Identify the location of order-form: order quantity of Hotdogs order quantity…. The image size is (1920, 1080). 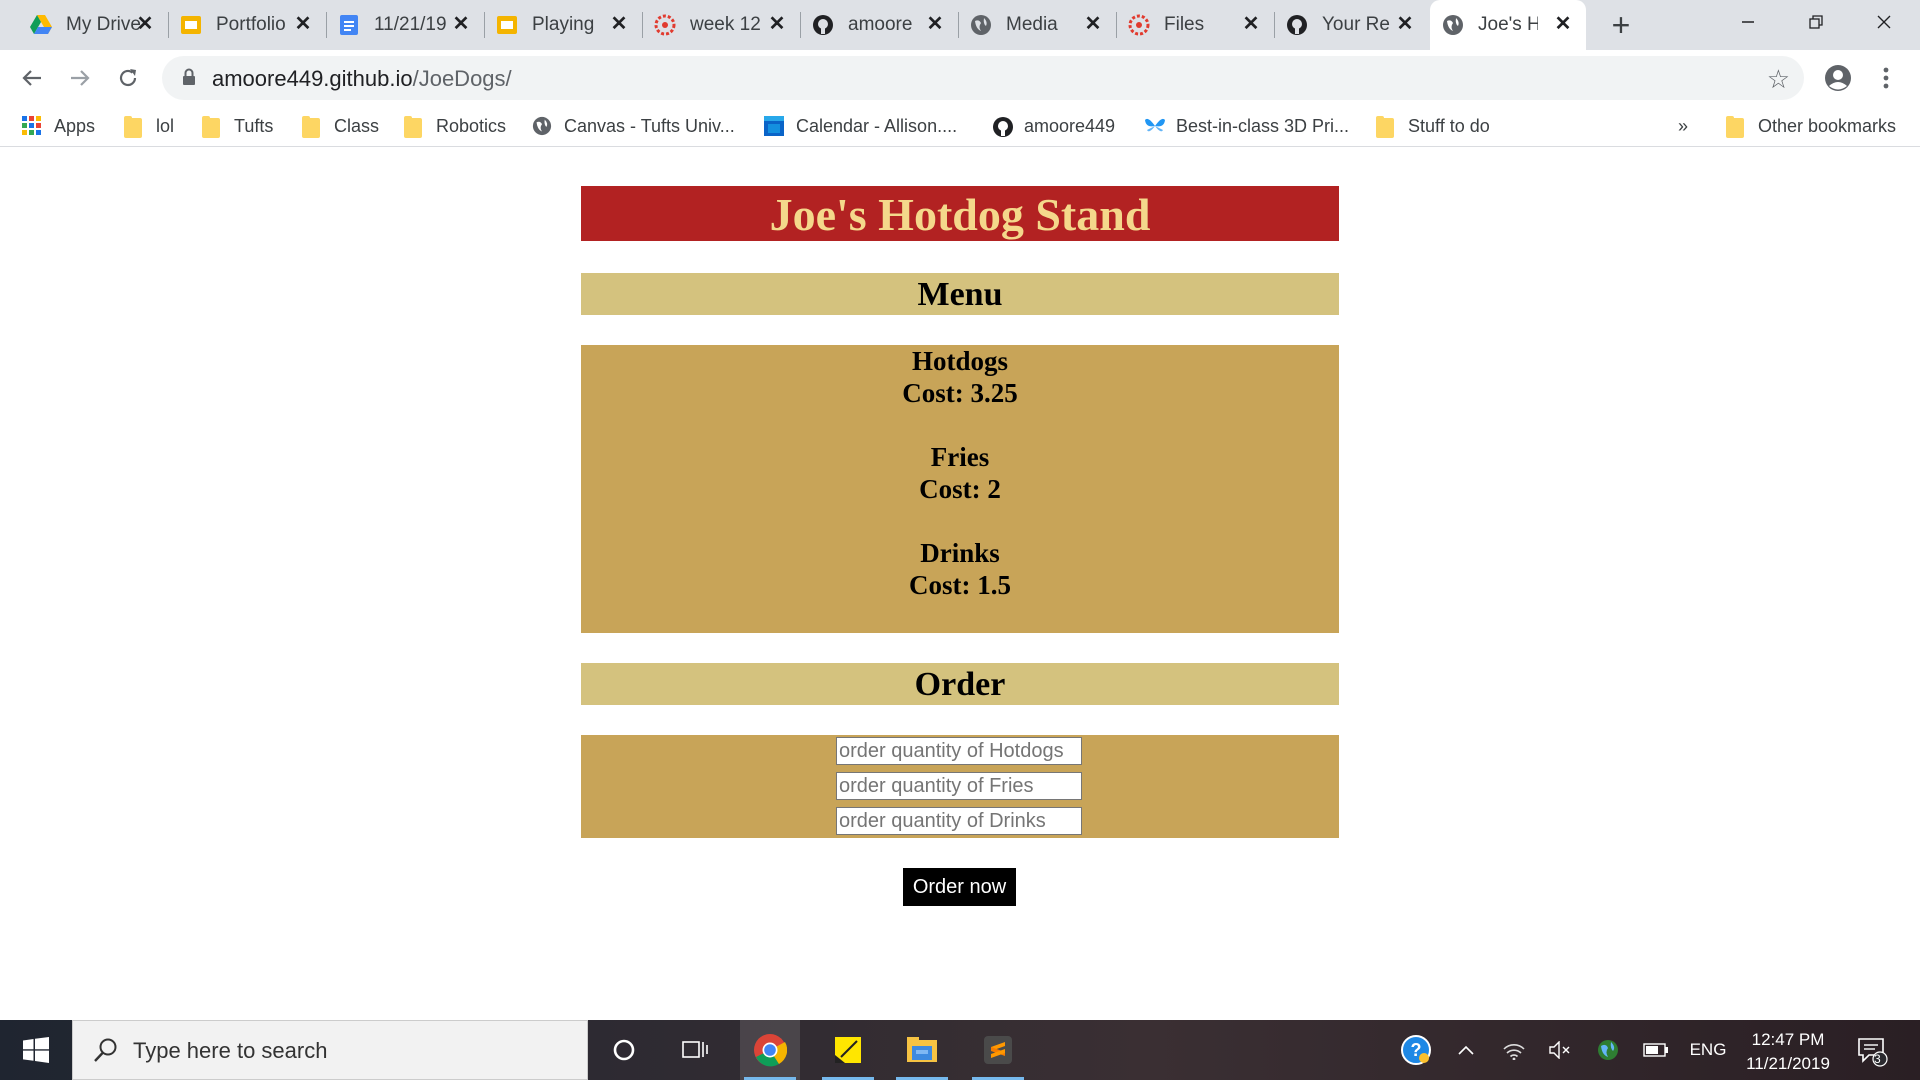
(960, 786).